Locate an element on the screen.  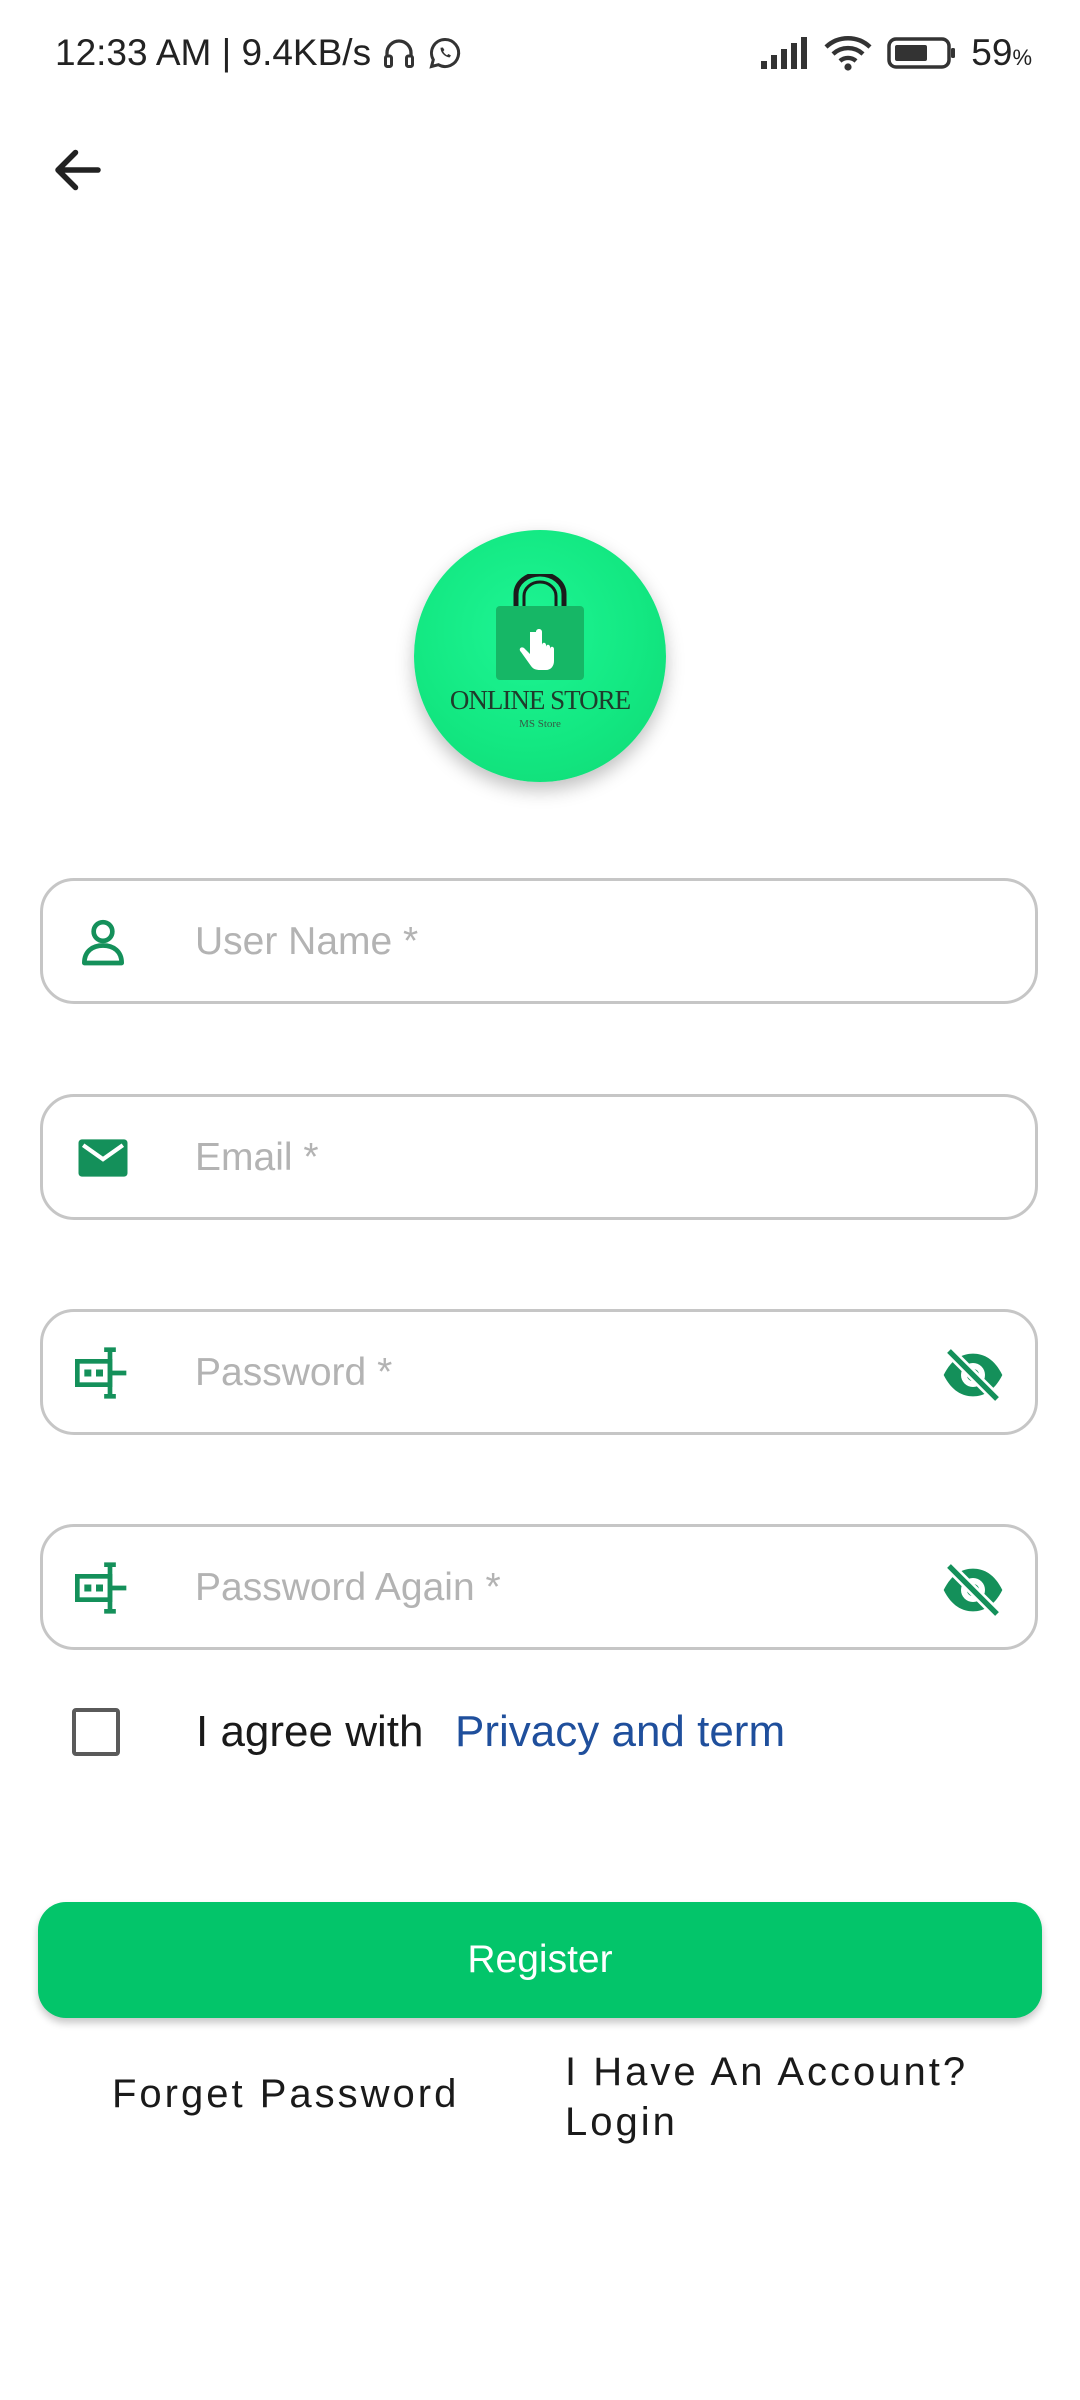
password-again-field is located at coordinates (539, 1587).